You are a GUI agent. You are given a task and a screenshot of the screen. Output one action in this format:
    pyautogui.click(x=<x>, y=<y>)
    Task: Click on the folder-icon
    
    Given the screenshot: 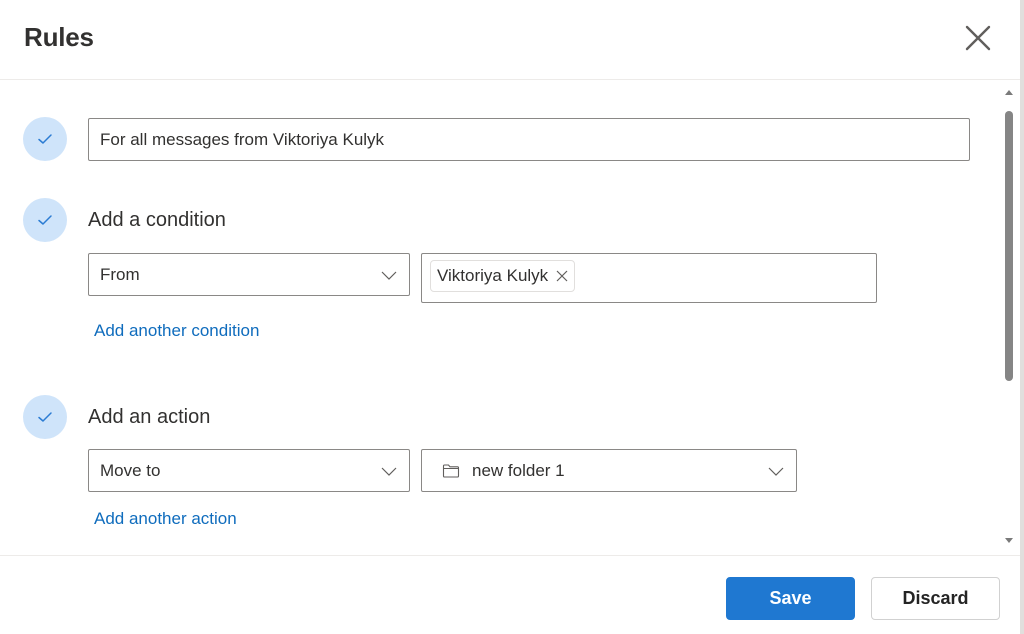 What is the action you would take?
    pyautogui.click(x=451, y=471)
    